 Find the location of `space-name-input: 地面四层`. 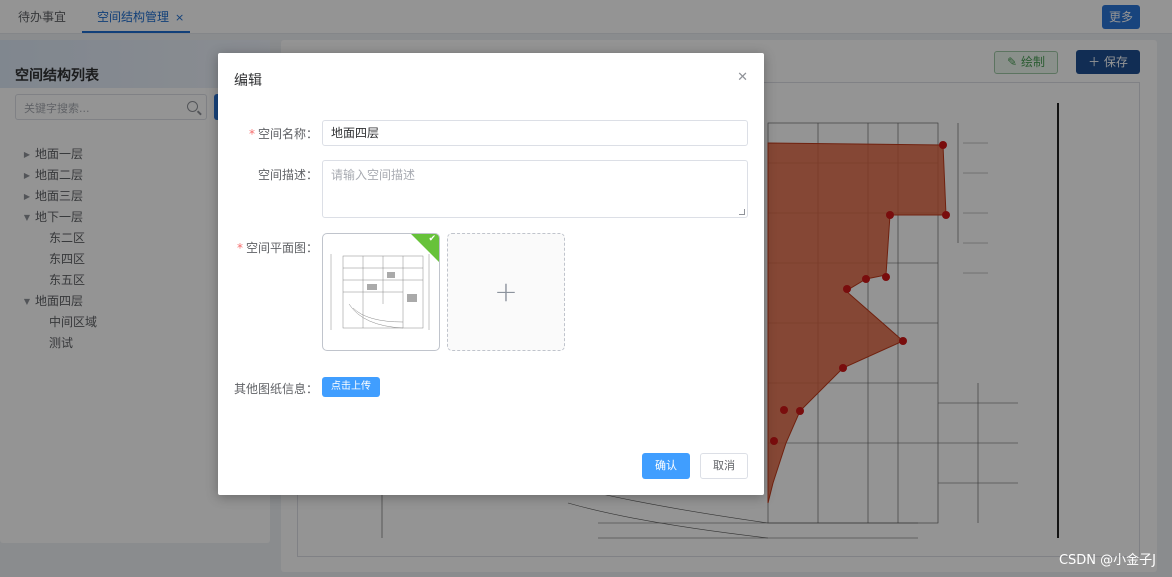

space-name-input: 地面四层 is located at coordinates (535, 133).